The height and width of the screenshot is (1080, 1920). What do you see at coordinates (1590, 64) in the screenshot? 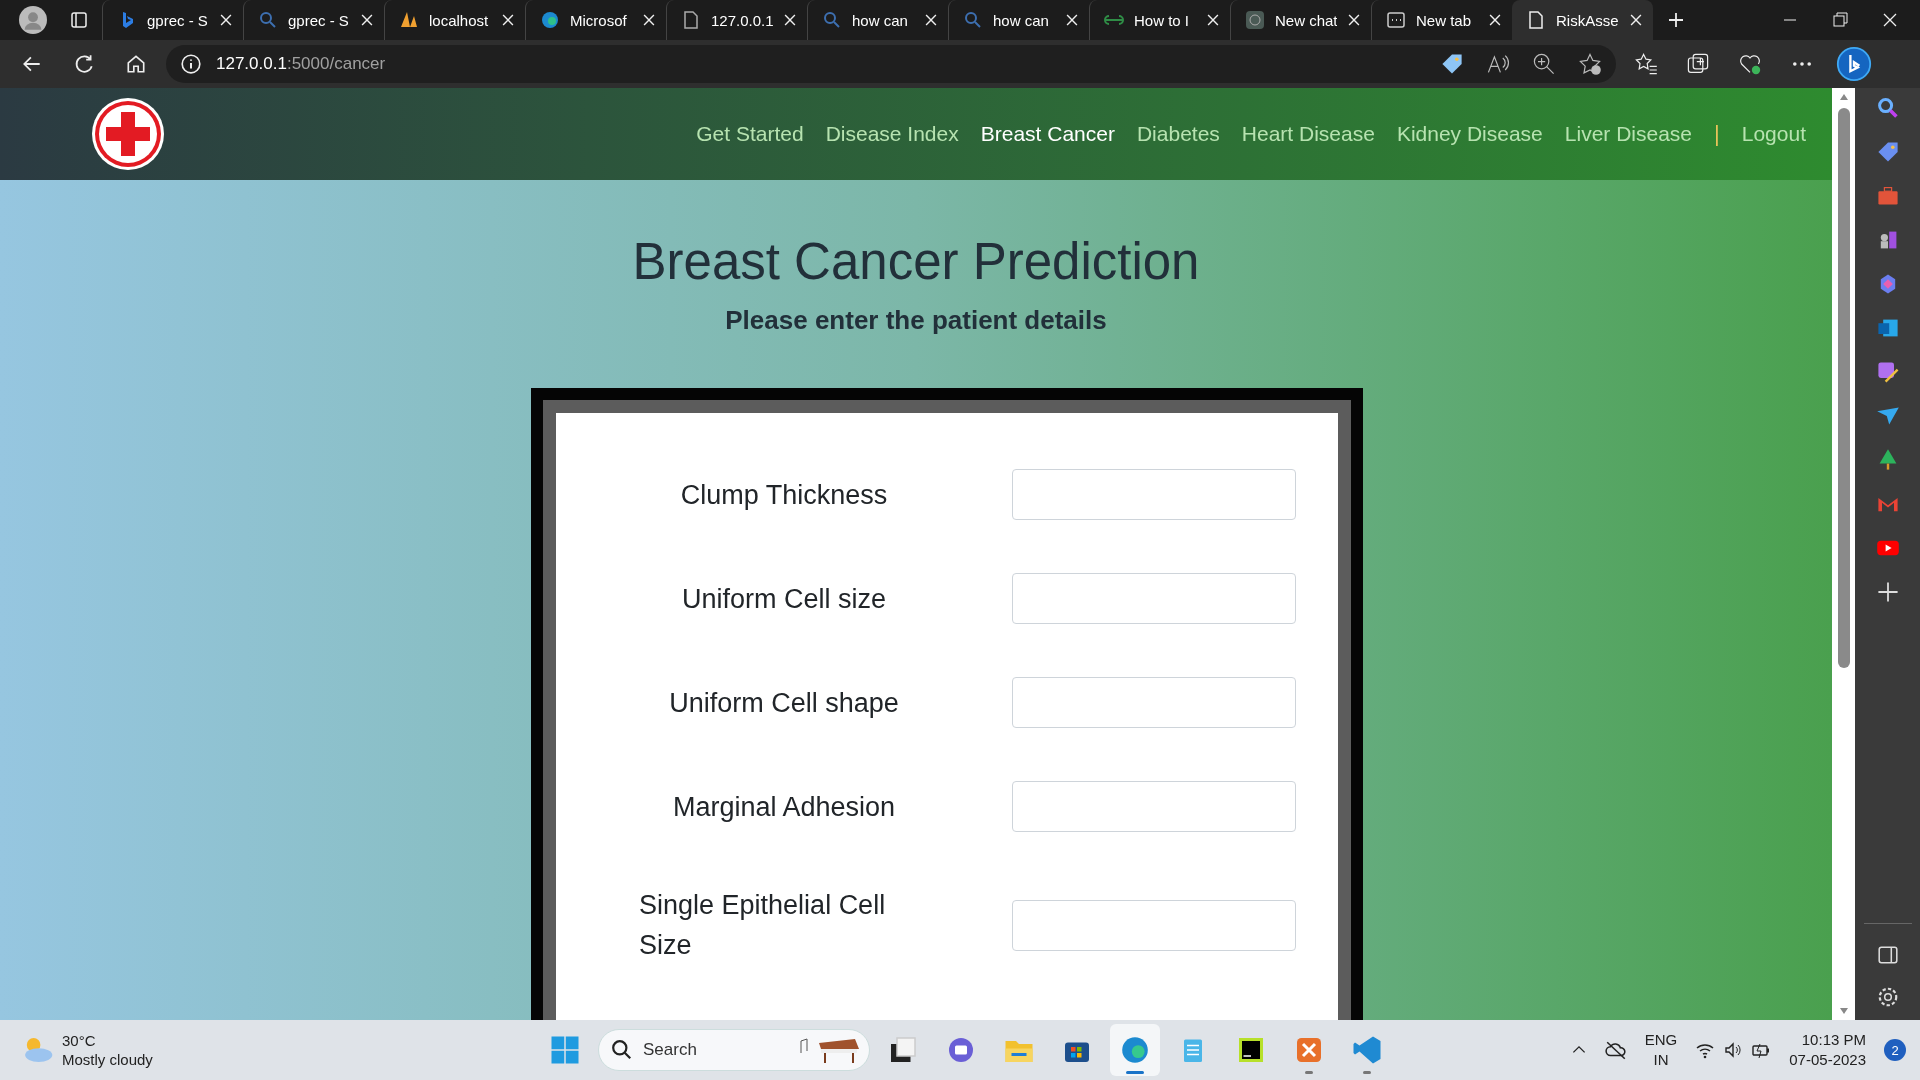
I see `favorite-add-icon` at bounding box center [1590, 64].